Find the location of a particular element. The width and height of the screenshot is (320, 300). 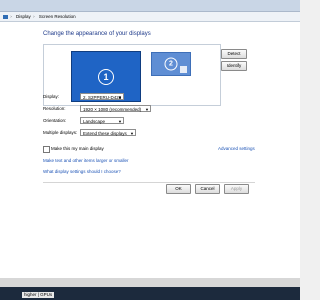

grid-icon is located at coordinates (183, 69).